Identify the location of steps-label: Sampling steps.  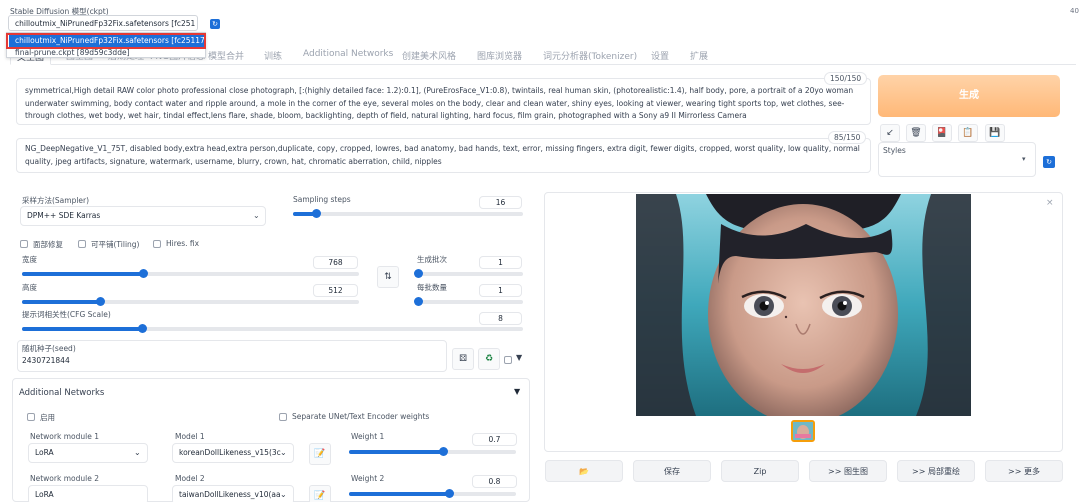
(322, 199).